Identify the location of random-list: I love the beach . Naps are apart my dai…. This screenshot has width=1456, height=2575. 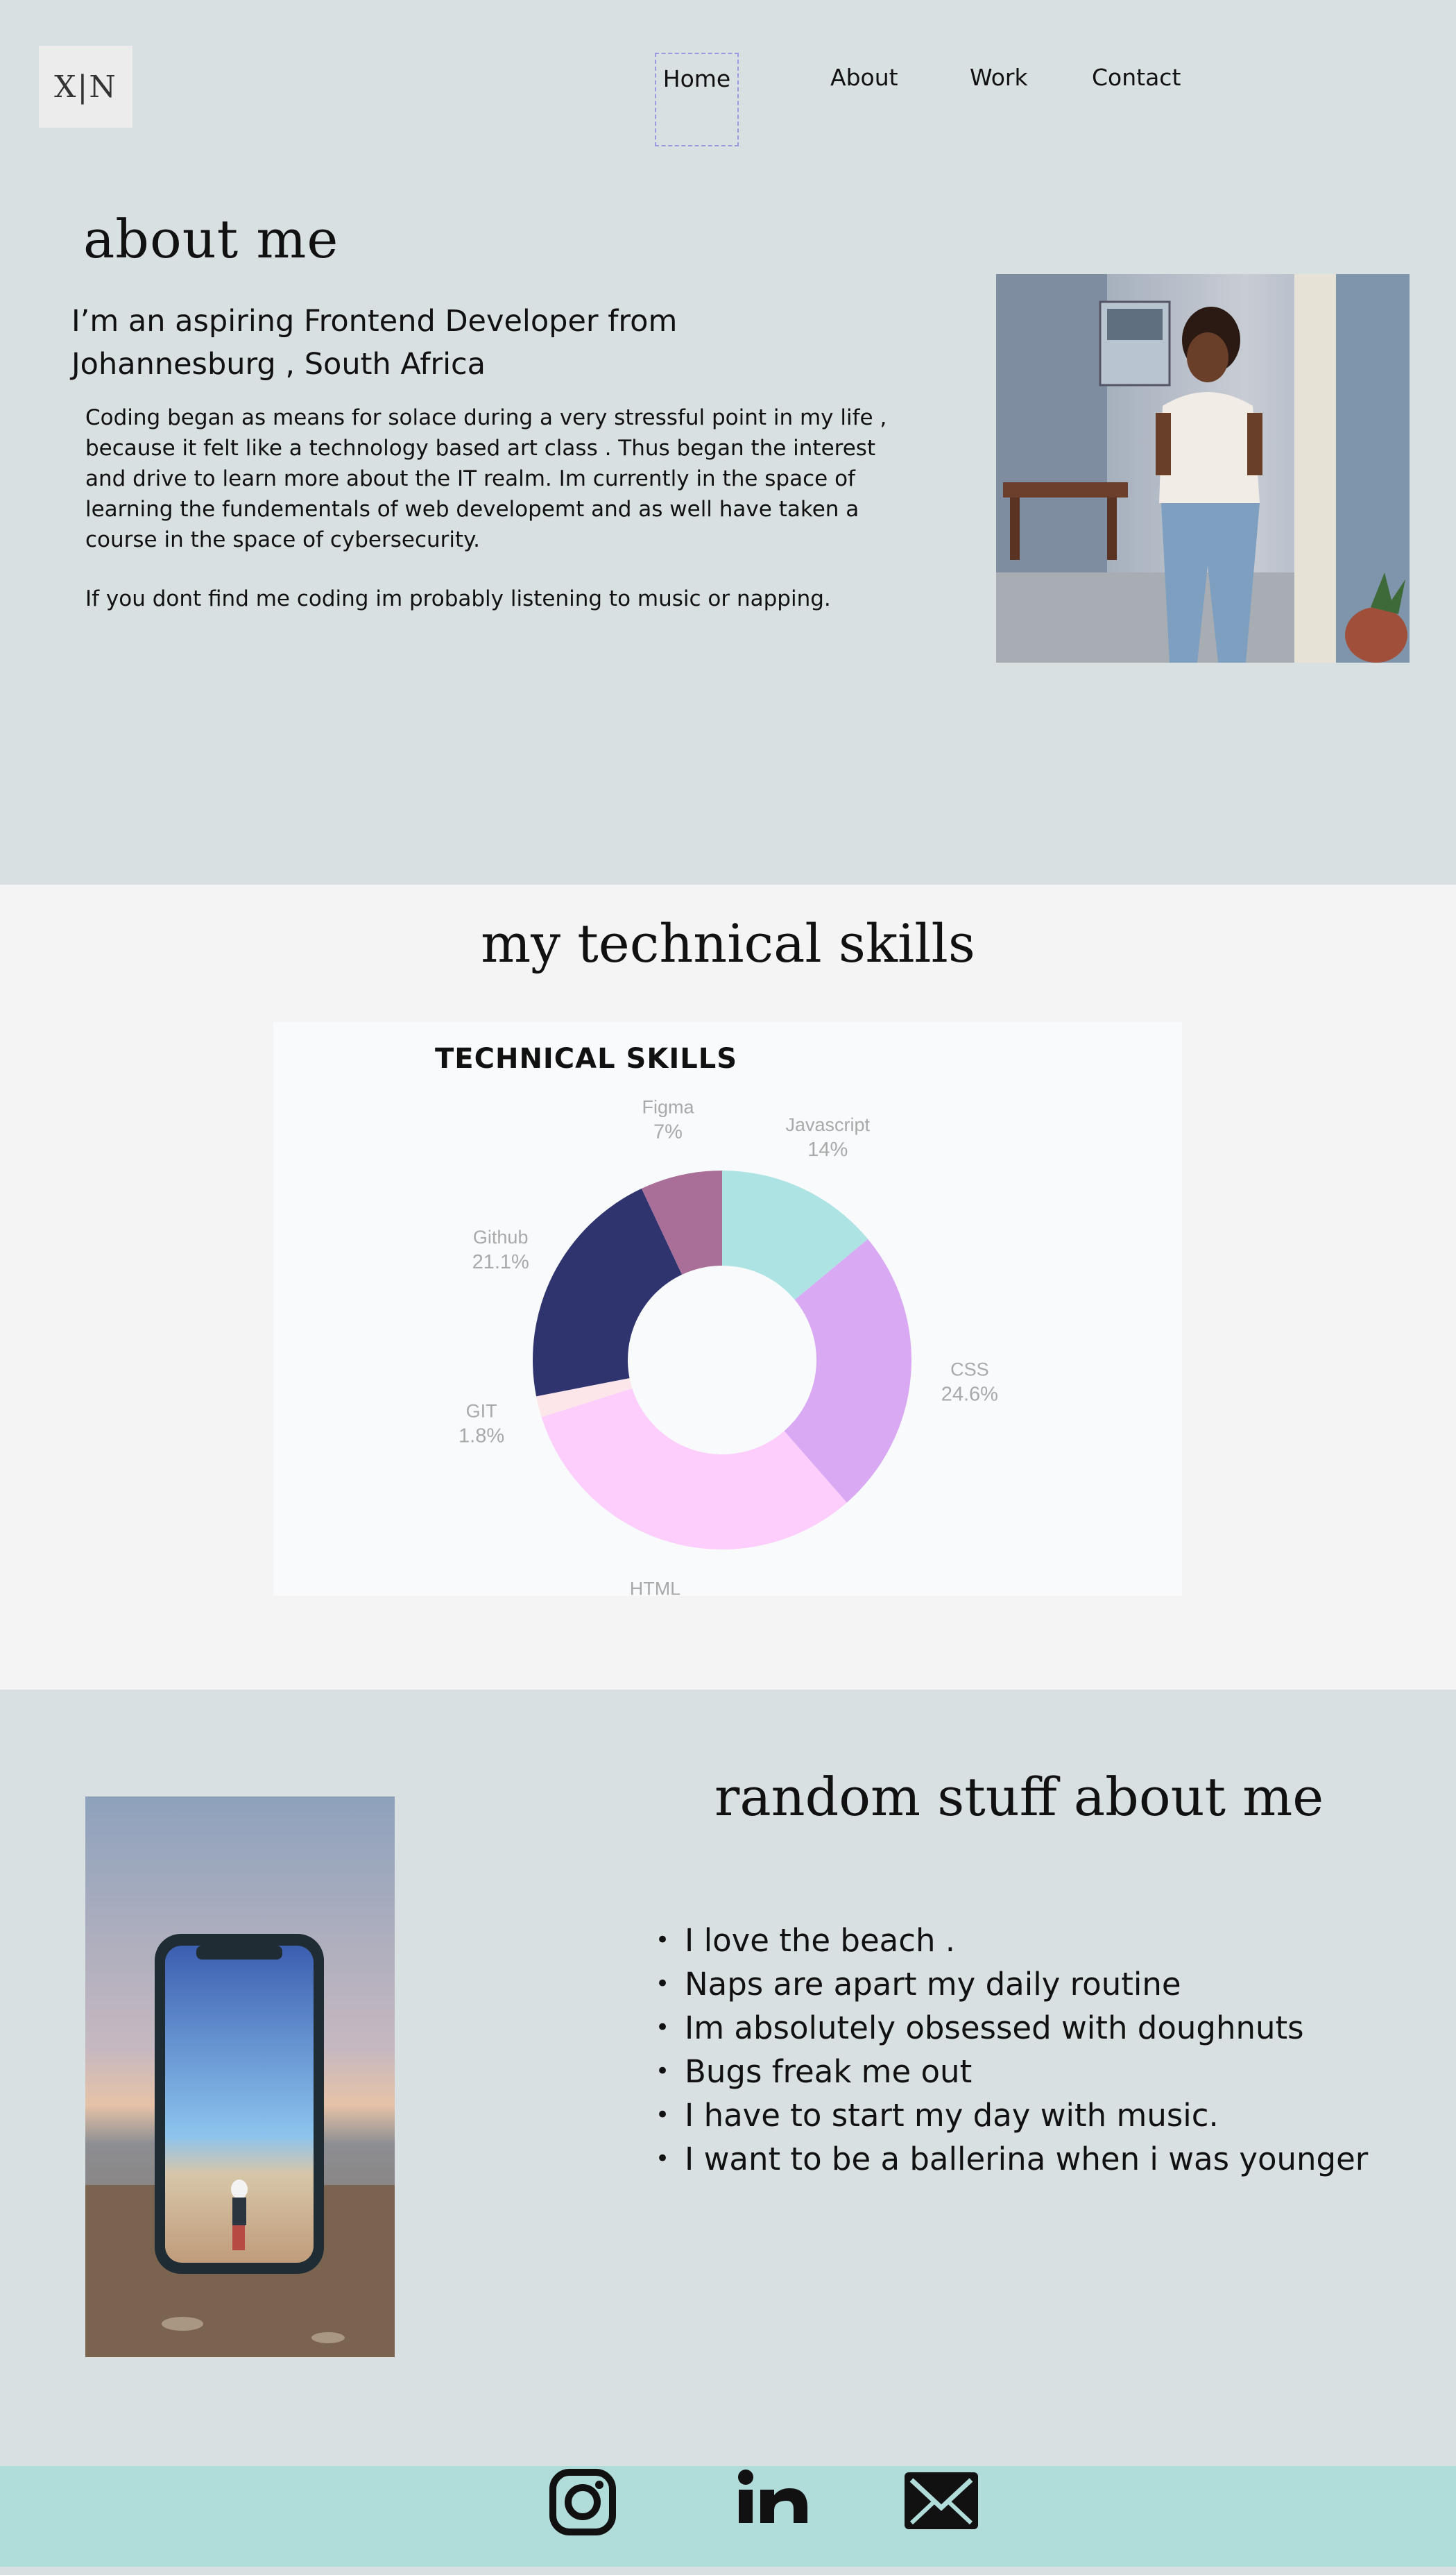
(1012, 2050).